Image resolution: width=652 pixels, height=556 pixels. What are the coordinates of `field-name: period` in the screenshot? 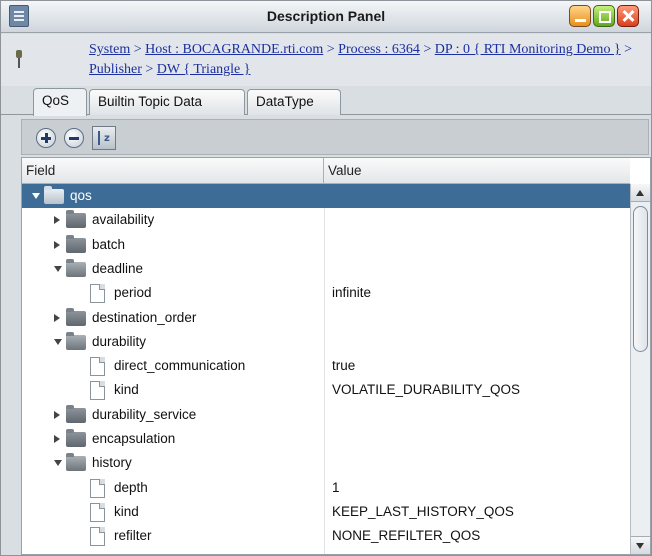 It's located at (133, 292).